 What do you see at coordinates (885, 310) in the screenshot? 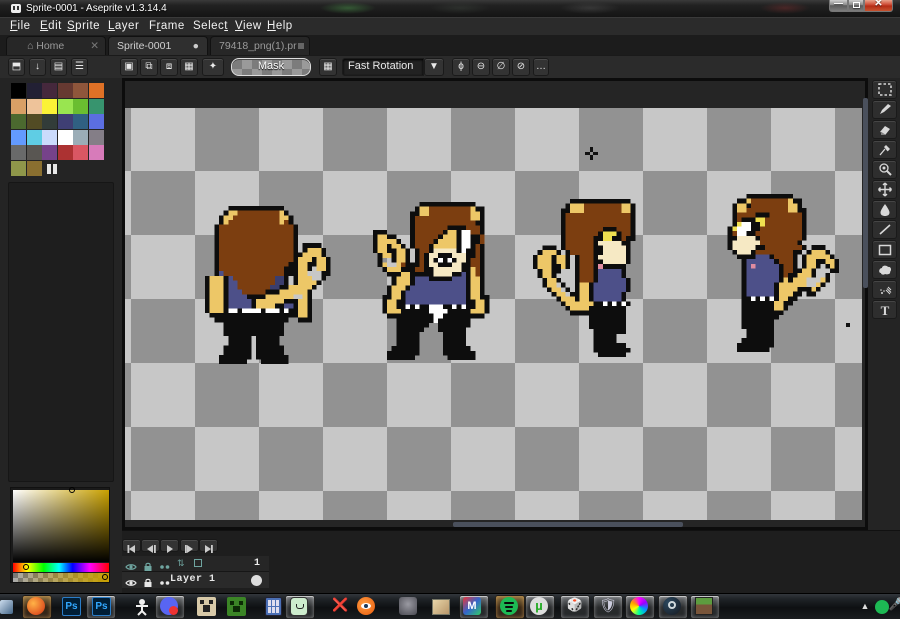
I see `svg-text: T` at bounding box center [885, 310].